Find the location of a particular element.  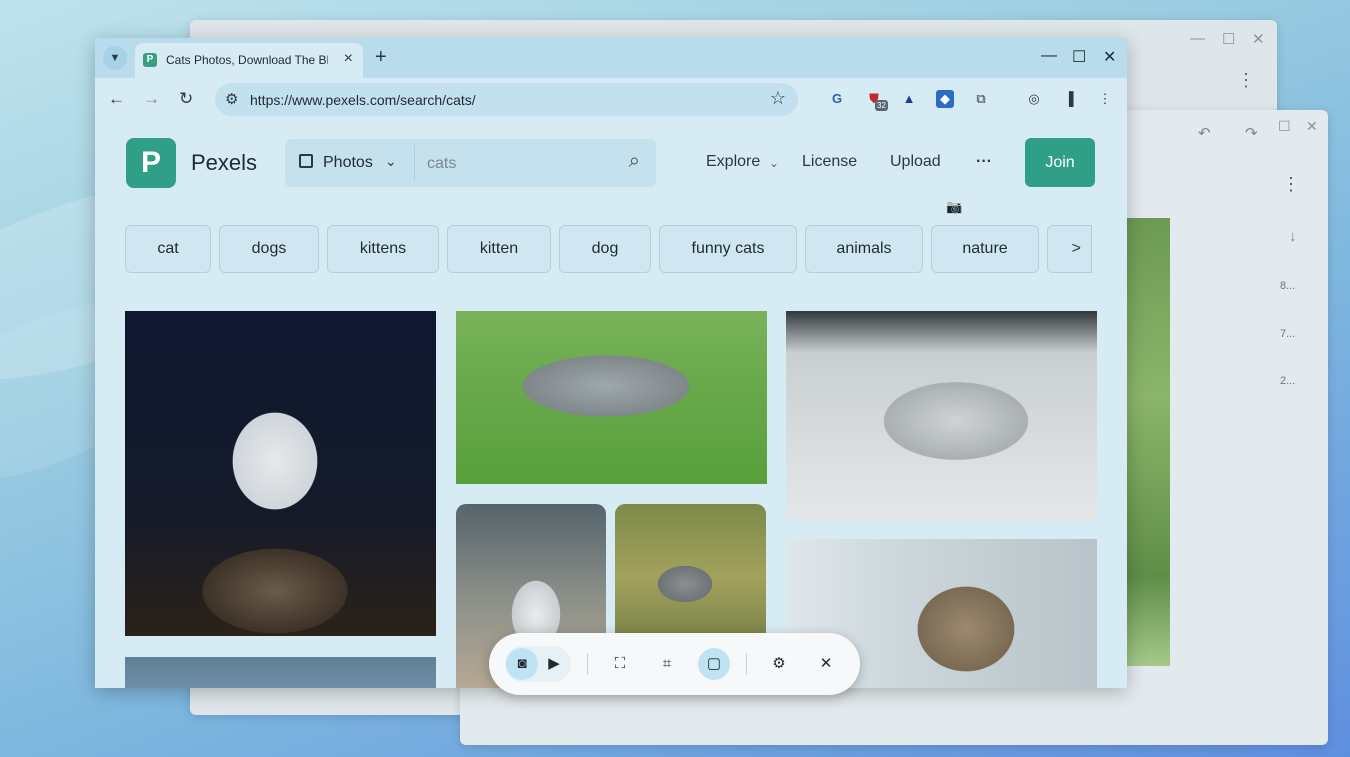

tag-chip: kittens is located at coordinates (383, 249).